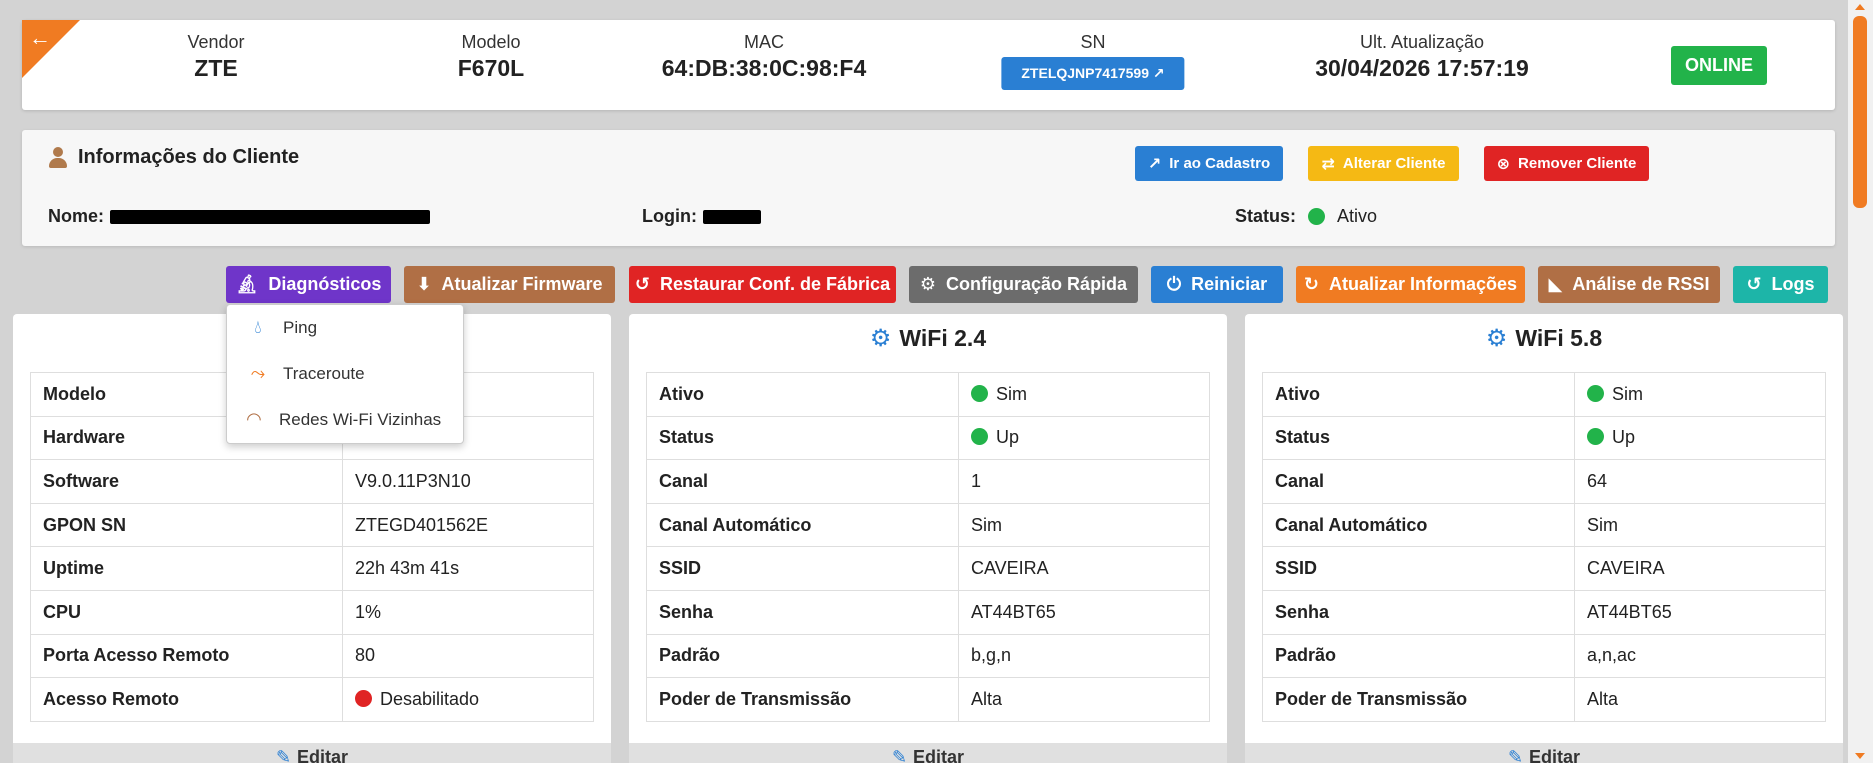 The width and height of the screenshot is (1873, 763). What do you see at coordinates (270, 216) in the screenshot?
I see `redacted-name` at bounding box center [270, 216].